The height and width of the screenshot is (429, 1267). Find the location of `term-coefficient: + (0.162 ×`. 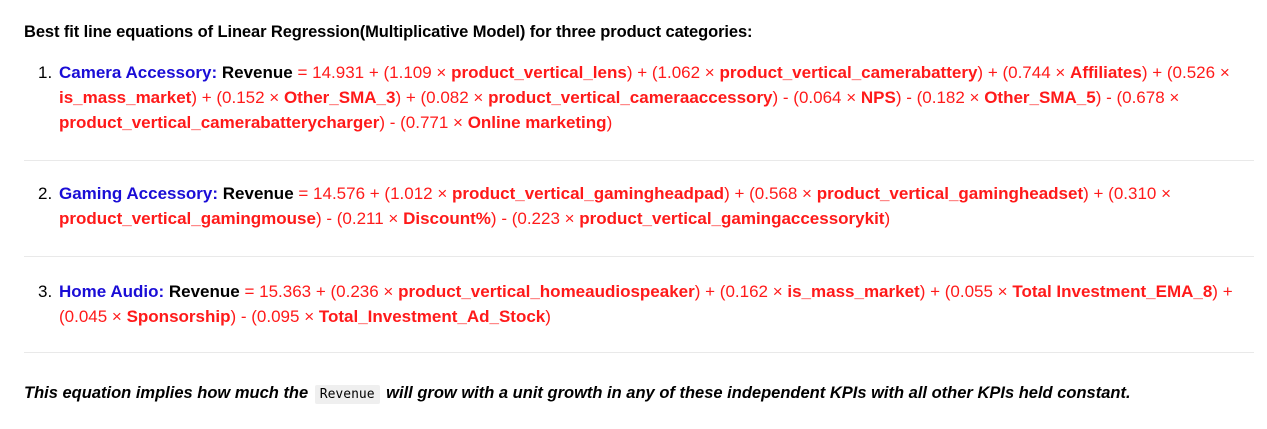

term-coefficient: + (0.162 × is located at coordinates (744, 291).